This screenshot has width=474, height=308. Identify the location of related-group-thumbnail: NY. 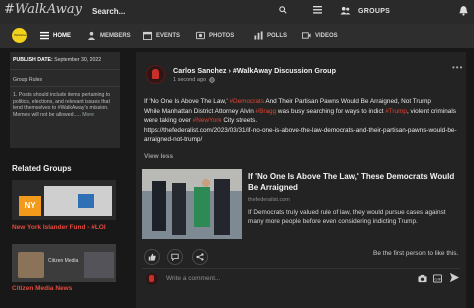
(64, 200).